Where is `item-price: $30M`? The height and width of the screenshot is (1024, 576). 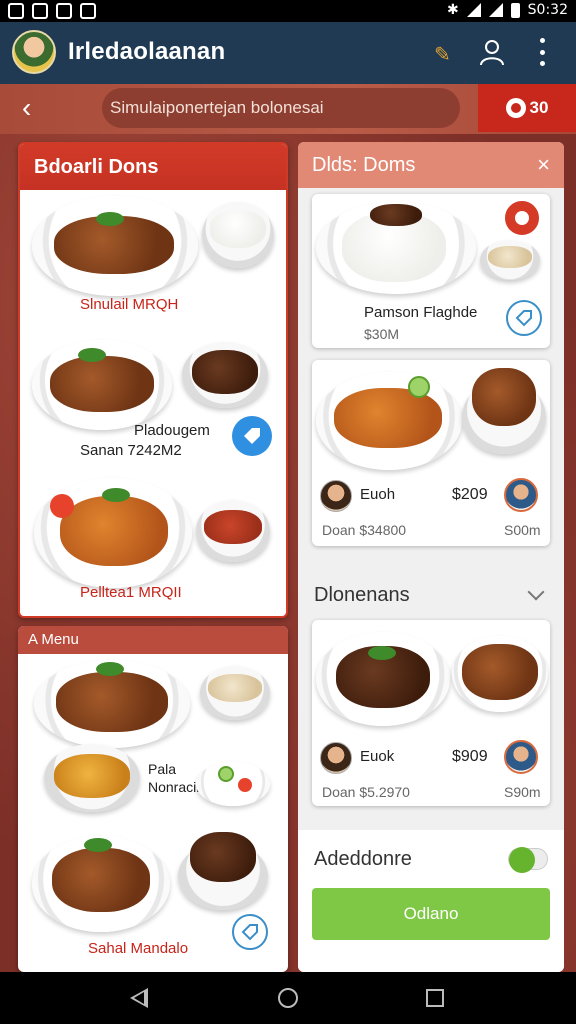 item-price: $30M is located at coordinates (382, 334).